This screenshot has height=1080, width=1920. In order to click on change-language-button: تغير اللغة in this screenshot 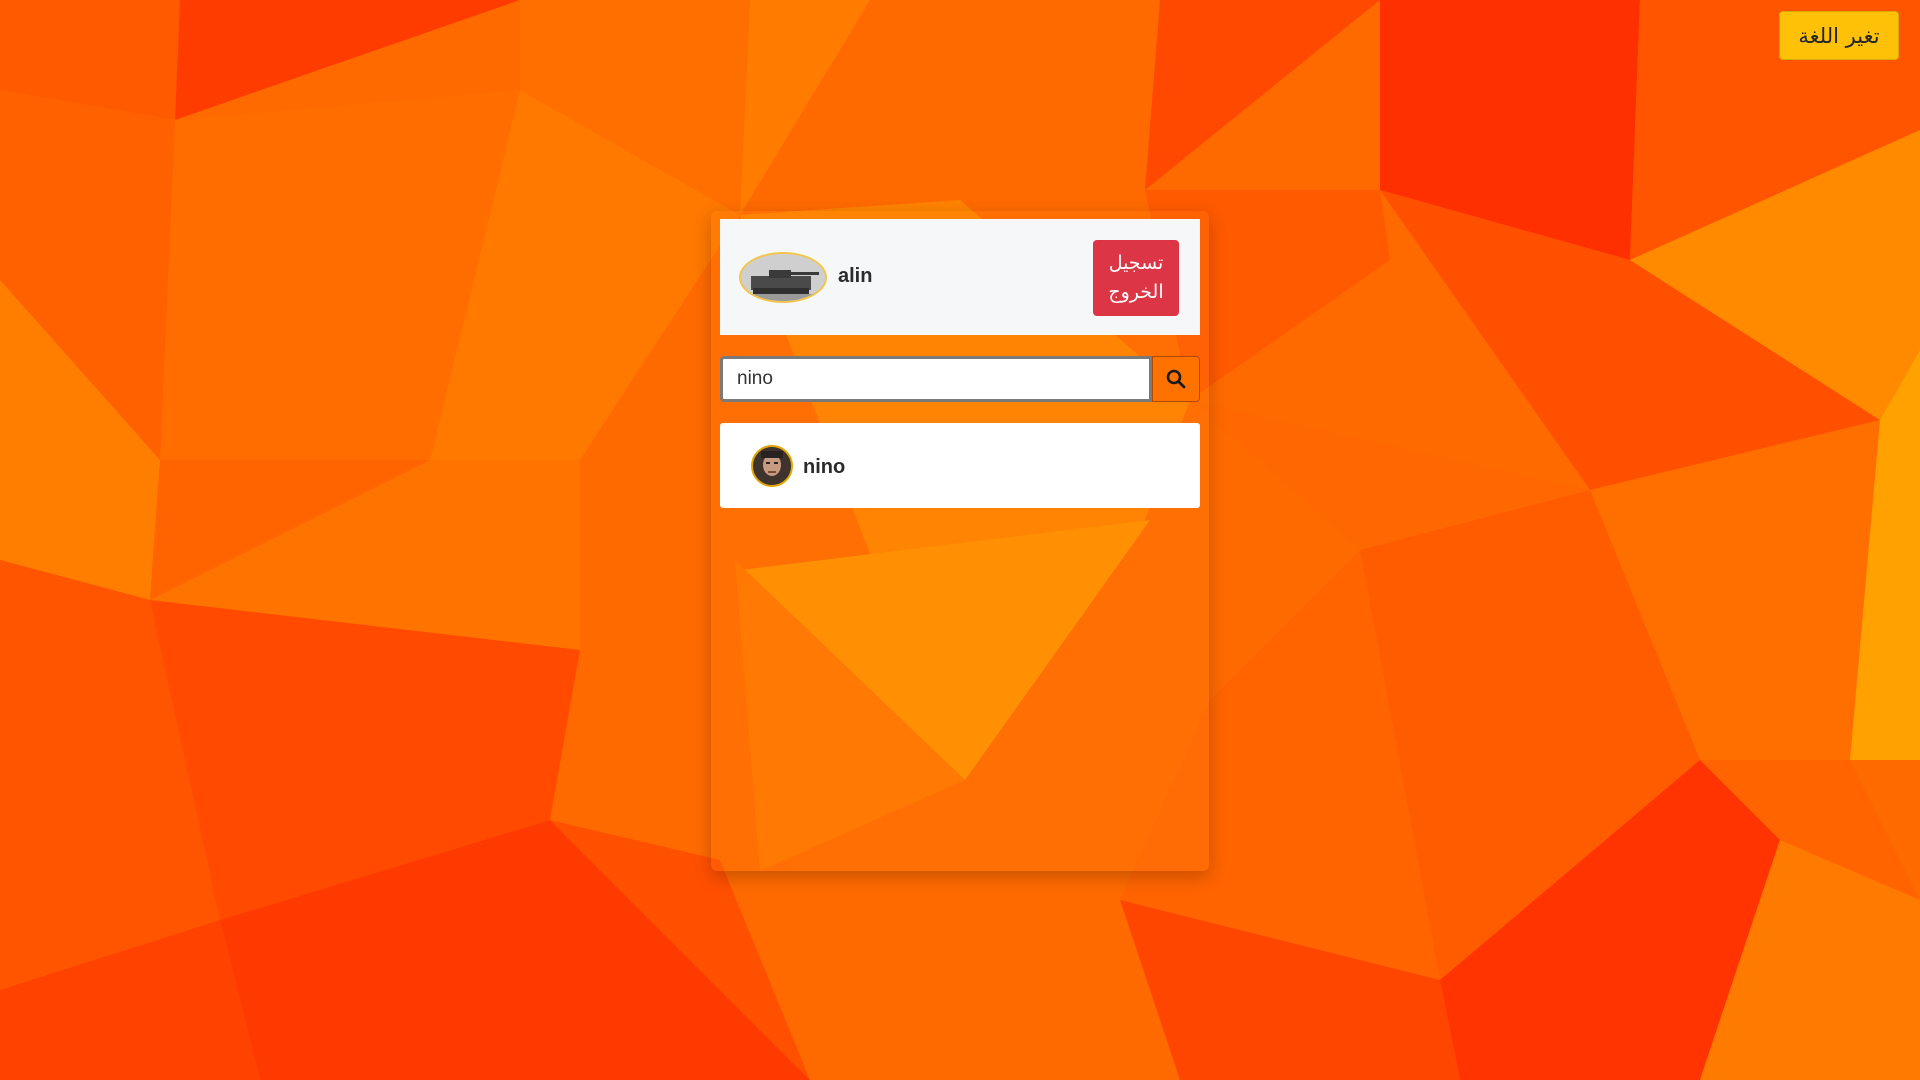, I will do `click(1839, 35)`.